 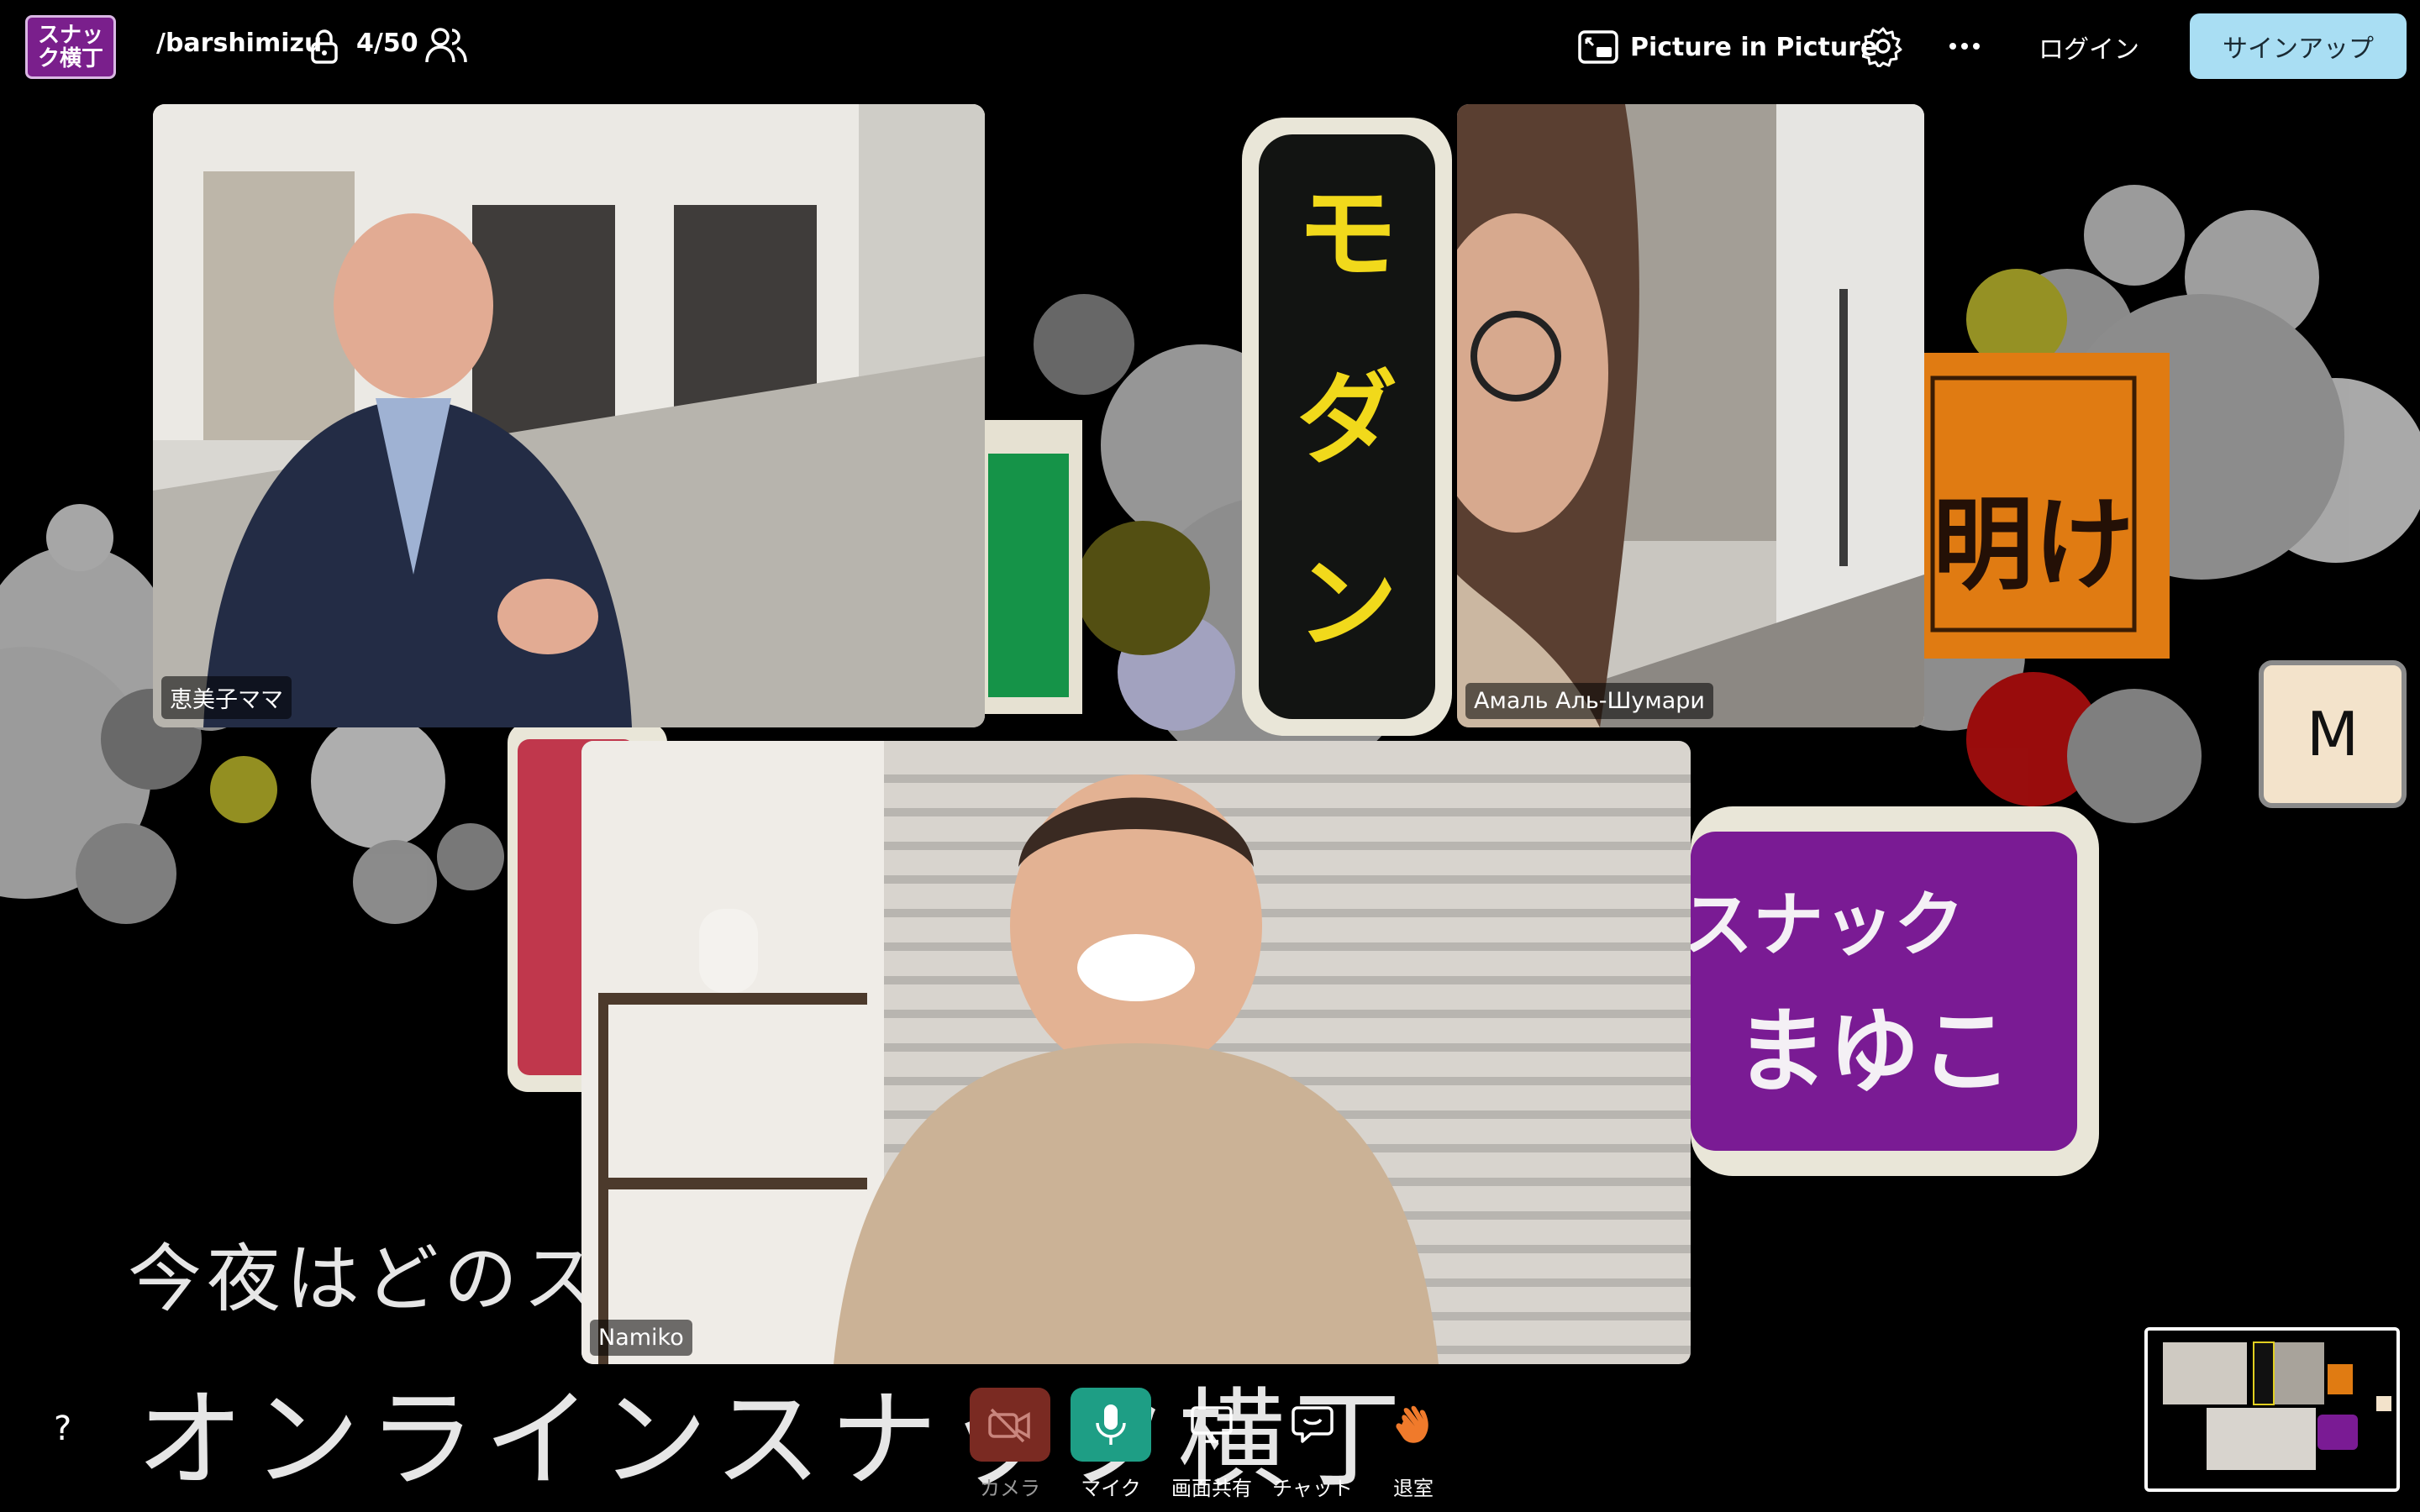 I want to click on mic-label: マイク, so click(x=1111, y=1488).